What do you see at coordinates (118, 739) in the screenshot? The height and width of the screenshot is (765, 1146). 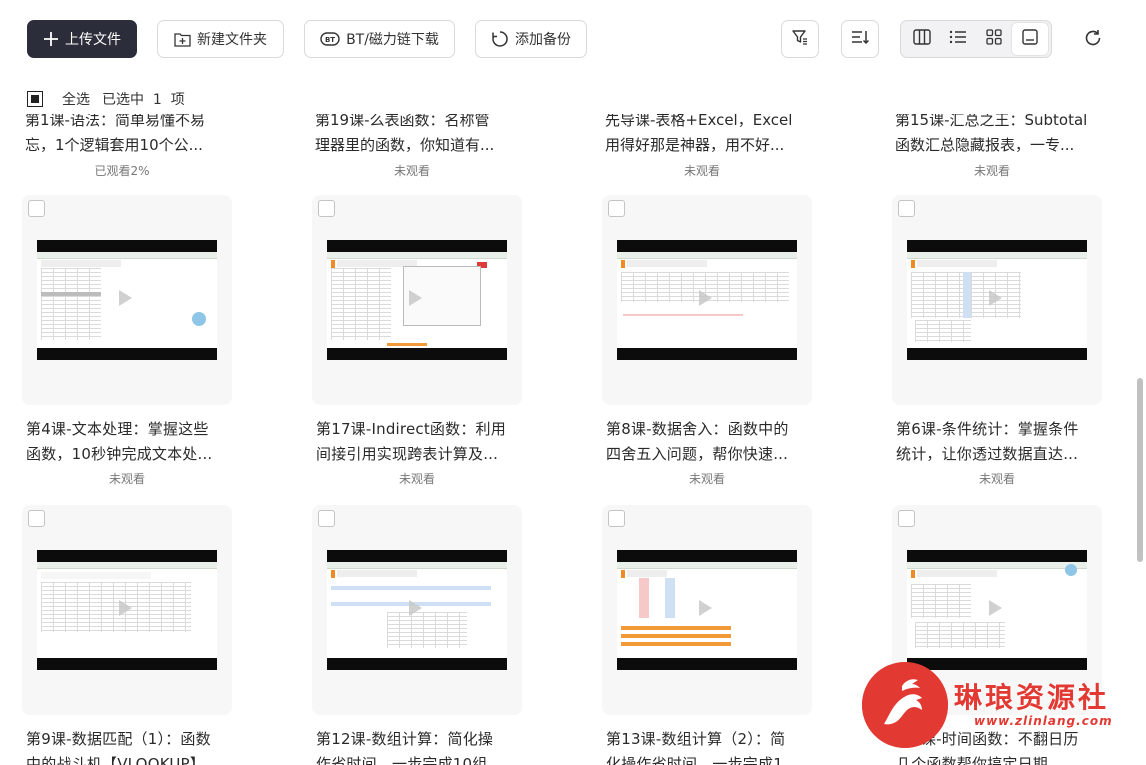 I see `card-title-line: 第9课-数据匹配（1）：函数` at bounding box center [118, 739].